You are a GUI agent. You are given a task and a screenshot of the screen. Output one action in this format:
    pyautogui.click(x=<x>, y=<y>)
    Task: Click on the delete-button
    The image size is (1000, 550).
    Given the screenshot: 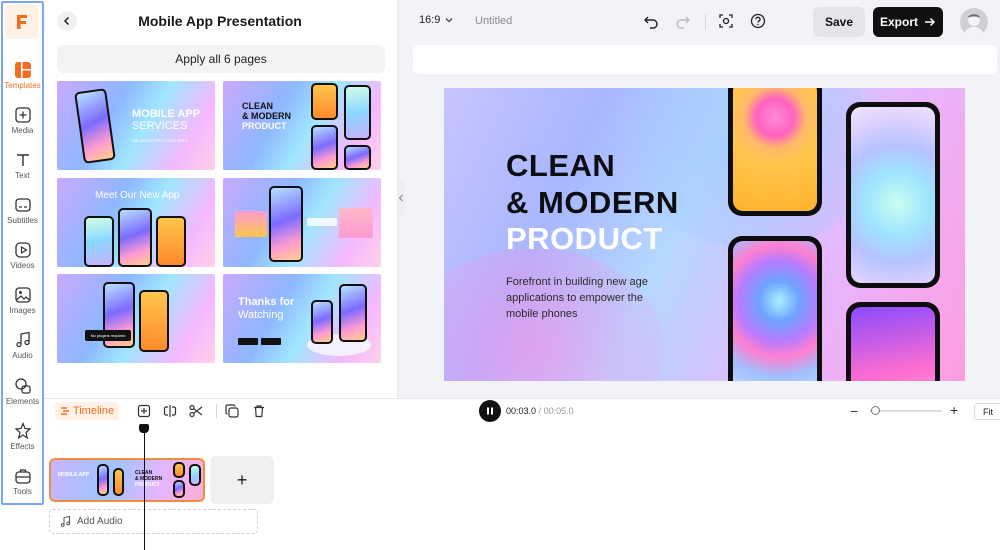 What is the action you would take?
    pyautogui.click(x=259, y=411)
    